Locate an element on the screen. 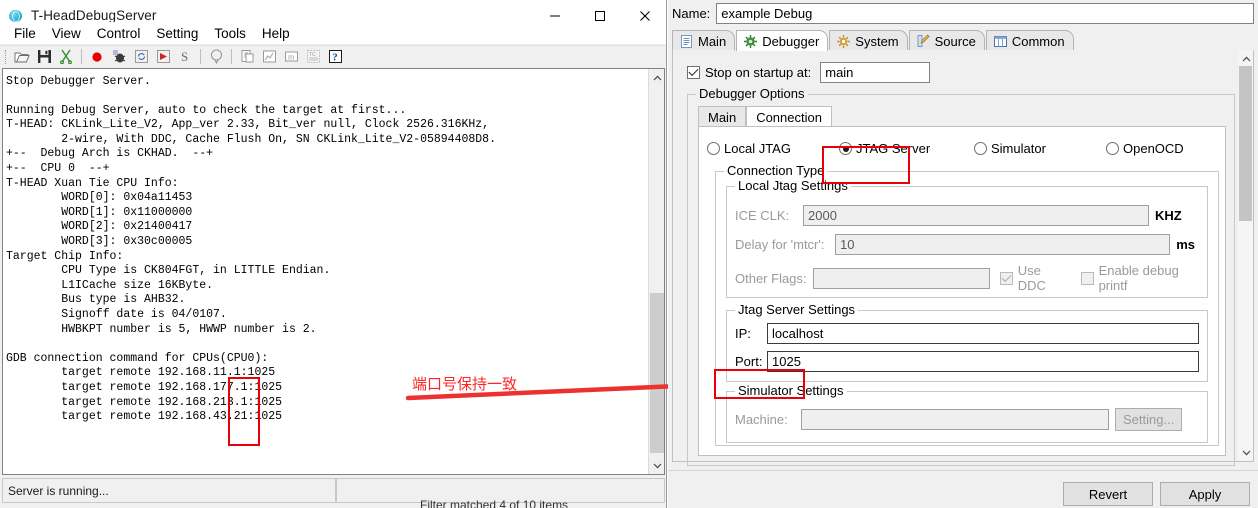 Image resolution: width=1258 pixels, height=508 pixels. config-name-row: Name: example Debug is located at coordinates (963, 13).